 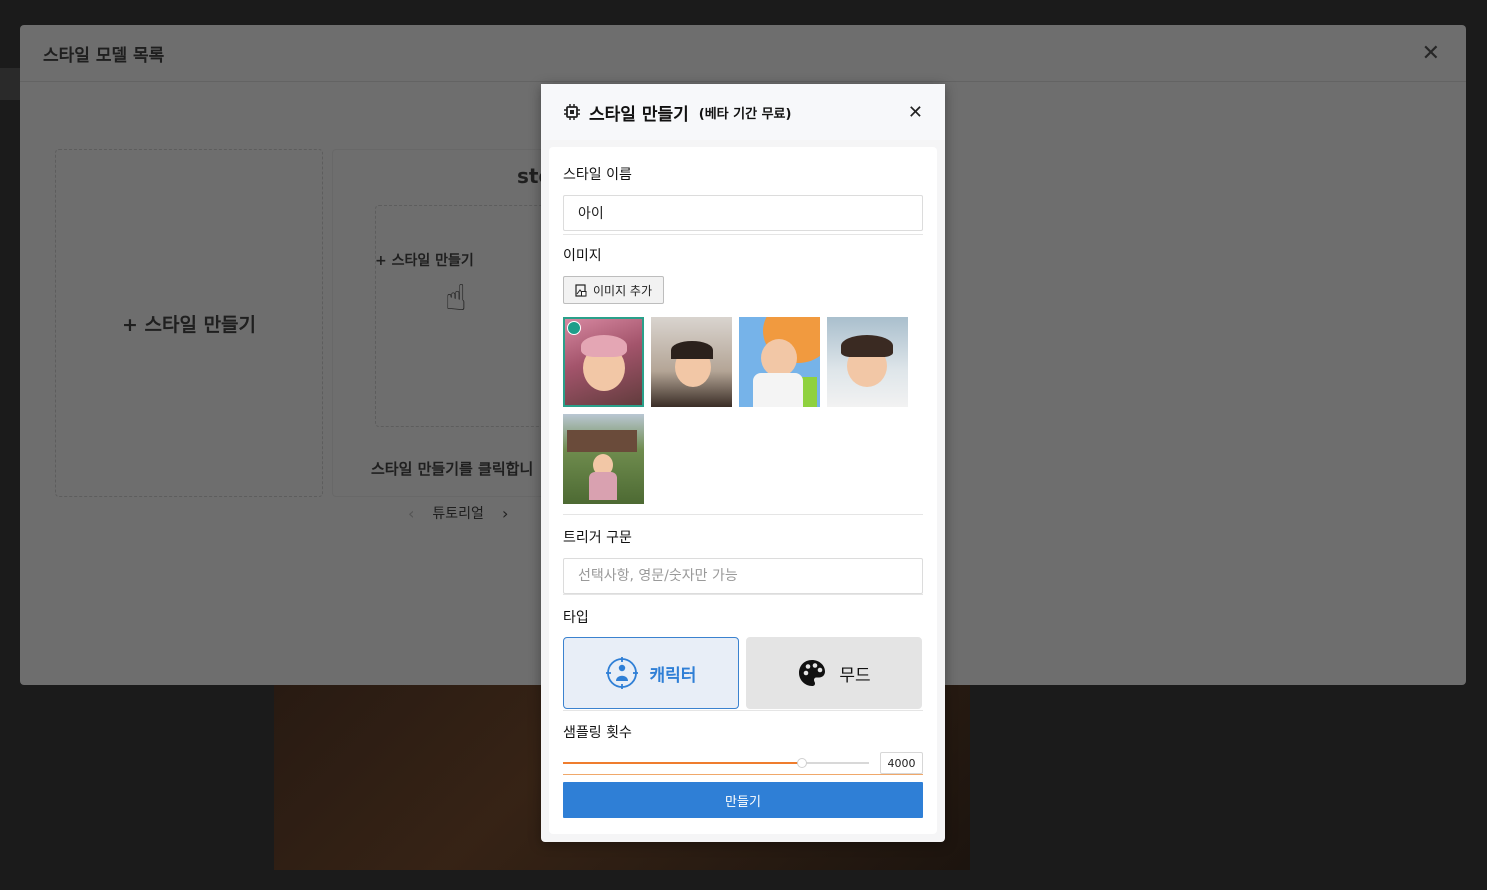 I want to click on type-label: 타입, so click(x=576, y=618).